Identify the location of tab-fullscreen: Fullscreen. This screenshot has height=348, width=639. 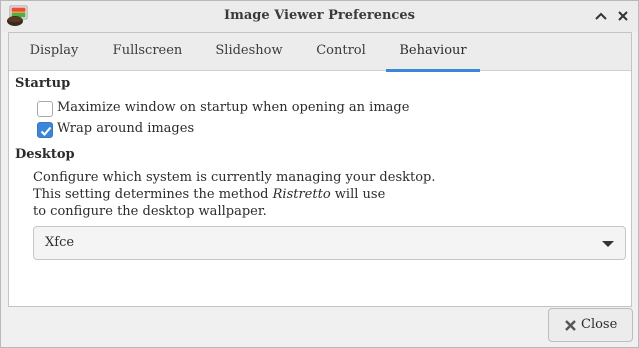
(147, 52).